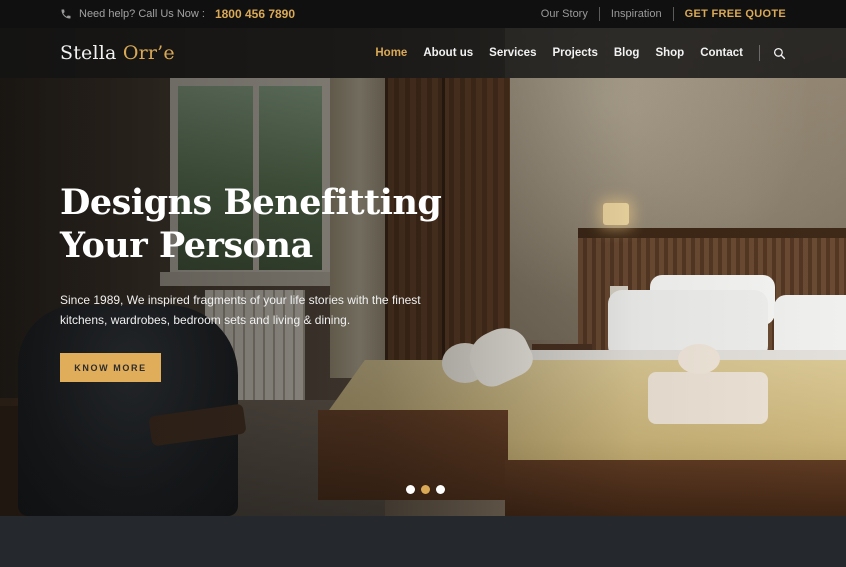 Image resolution: width=846 pixels, height=567 pixels. I want to click on nav-services: Services, so click(512, 53).